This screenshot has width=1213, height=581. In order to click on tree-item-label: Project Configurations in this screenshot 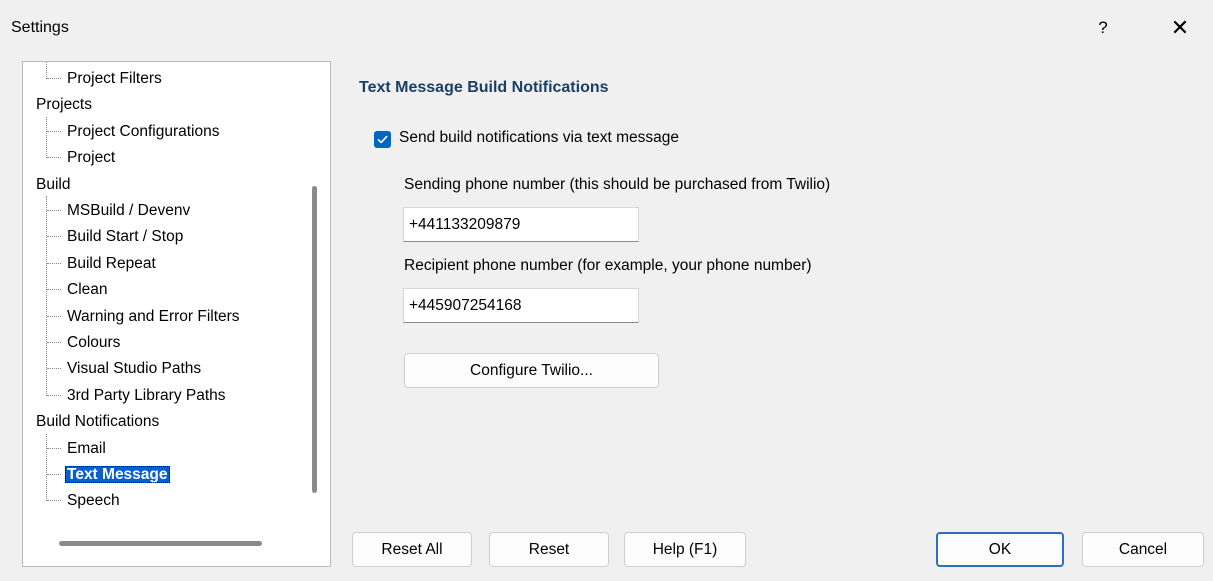, I will do `click(143, 131)`.